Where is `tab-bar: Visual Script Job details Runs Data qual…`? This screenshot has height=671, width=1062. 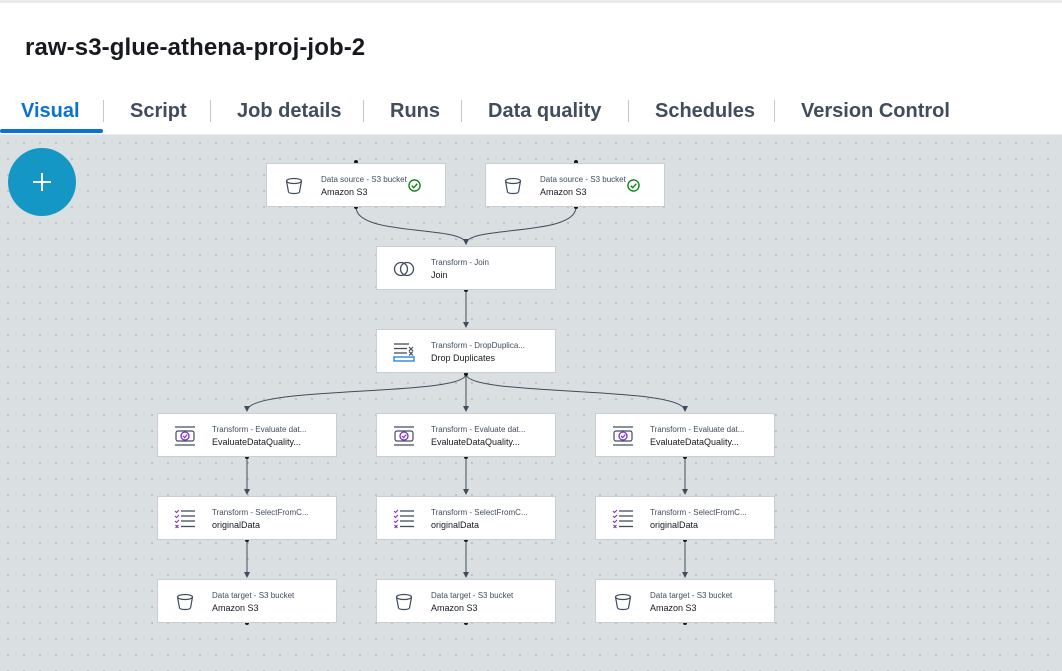 tab-bar: Visual Script Job details Runs Data qual… is located at coordinates (531, 111).